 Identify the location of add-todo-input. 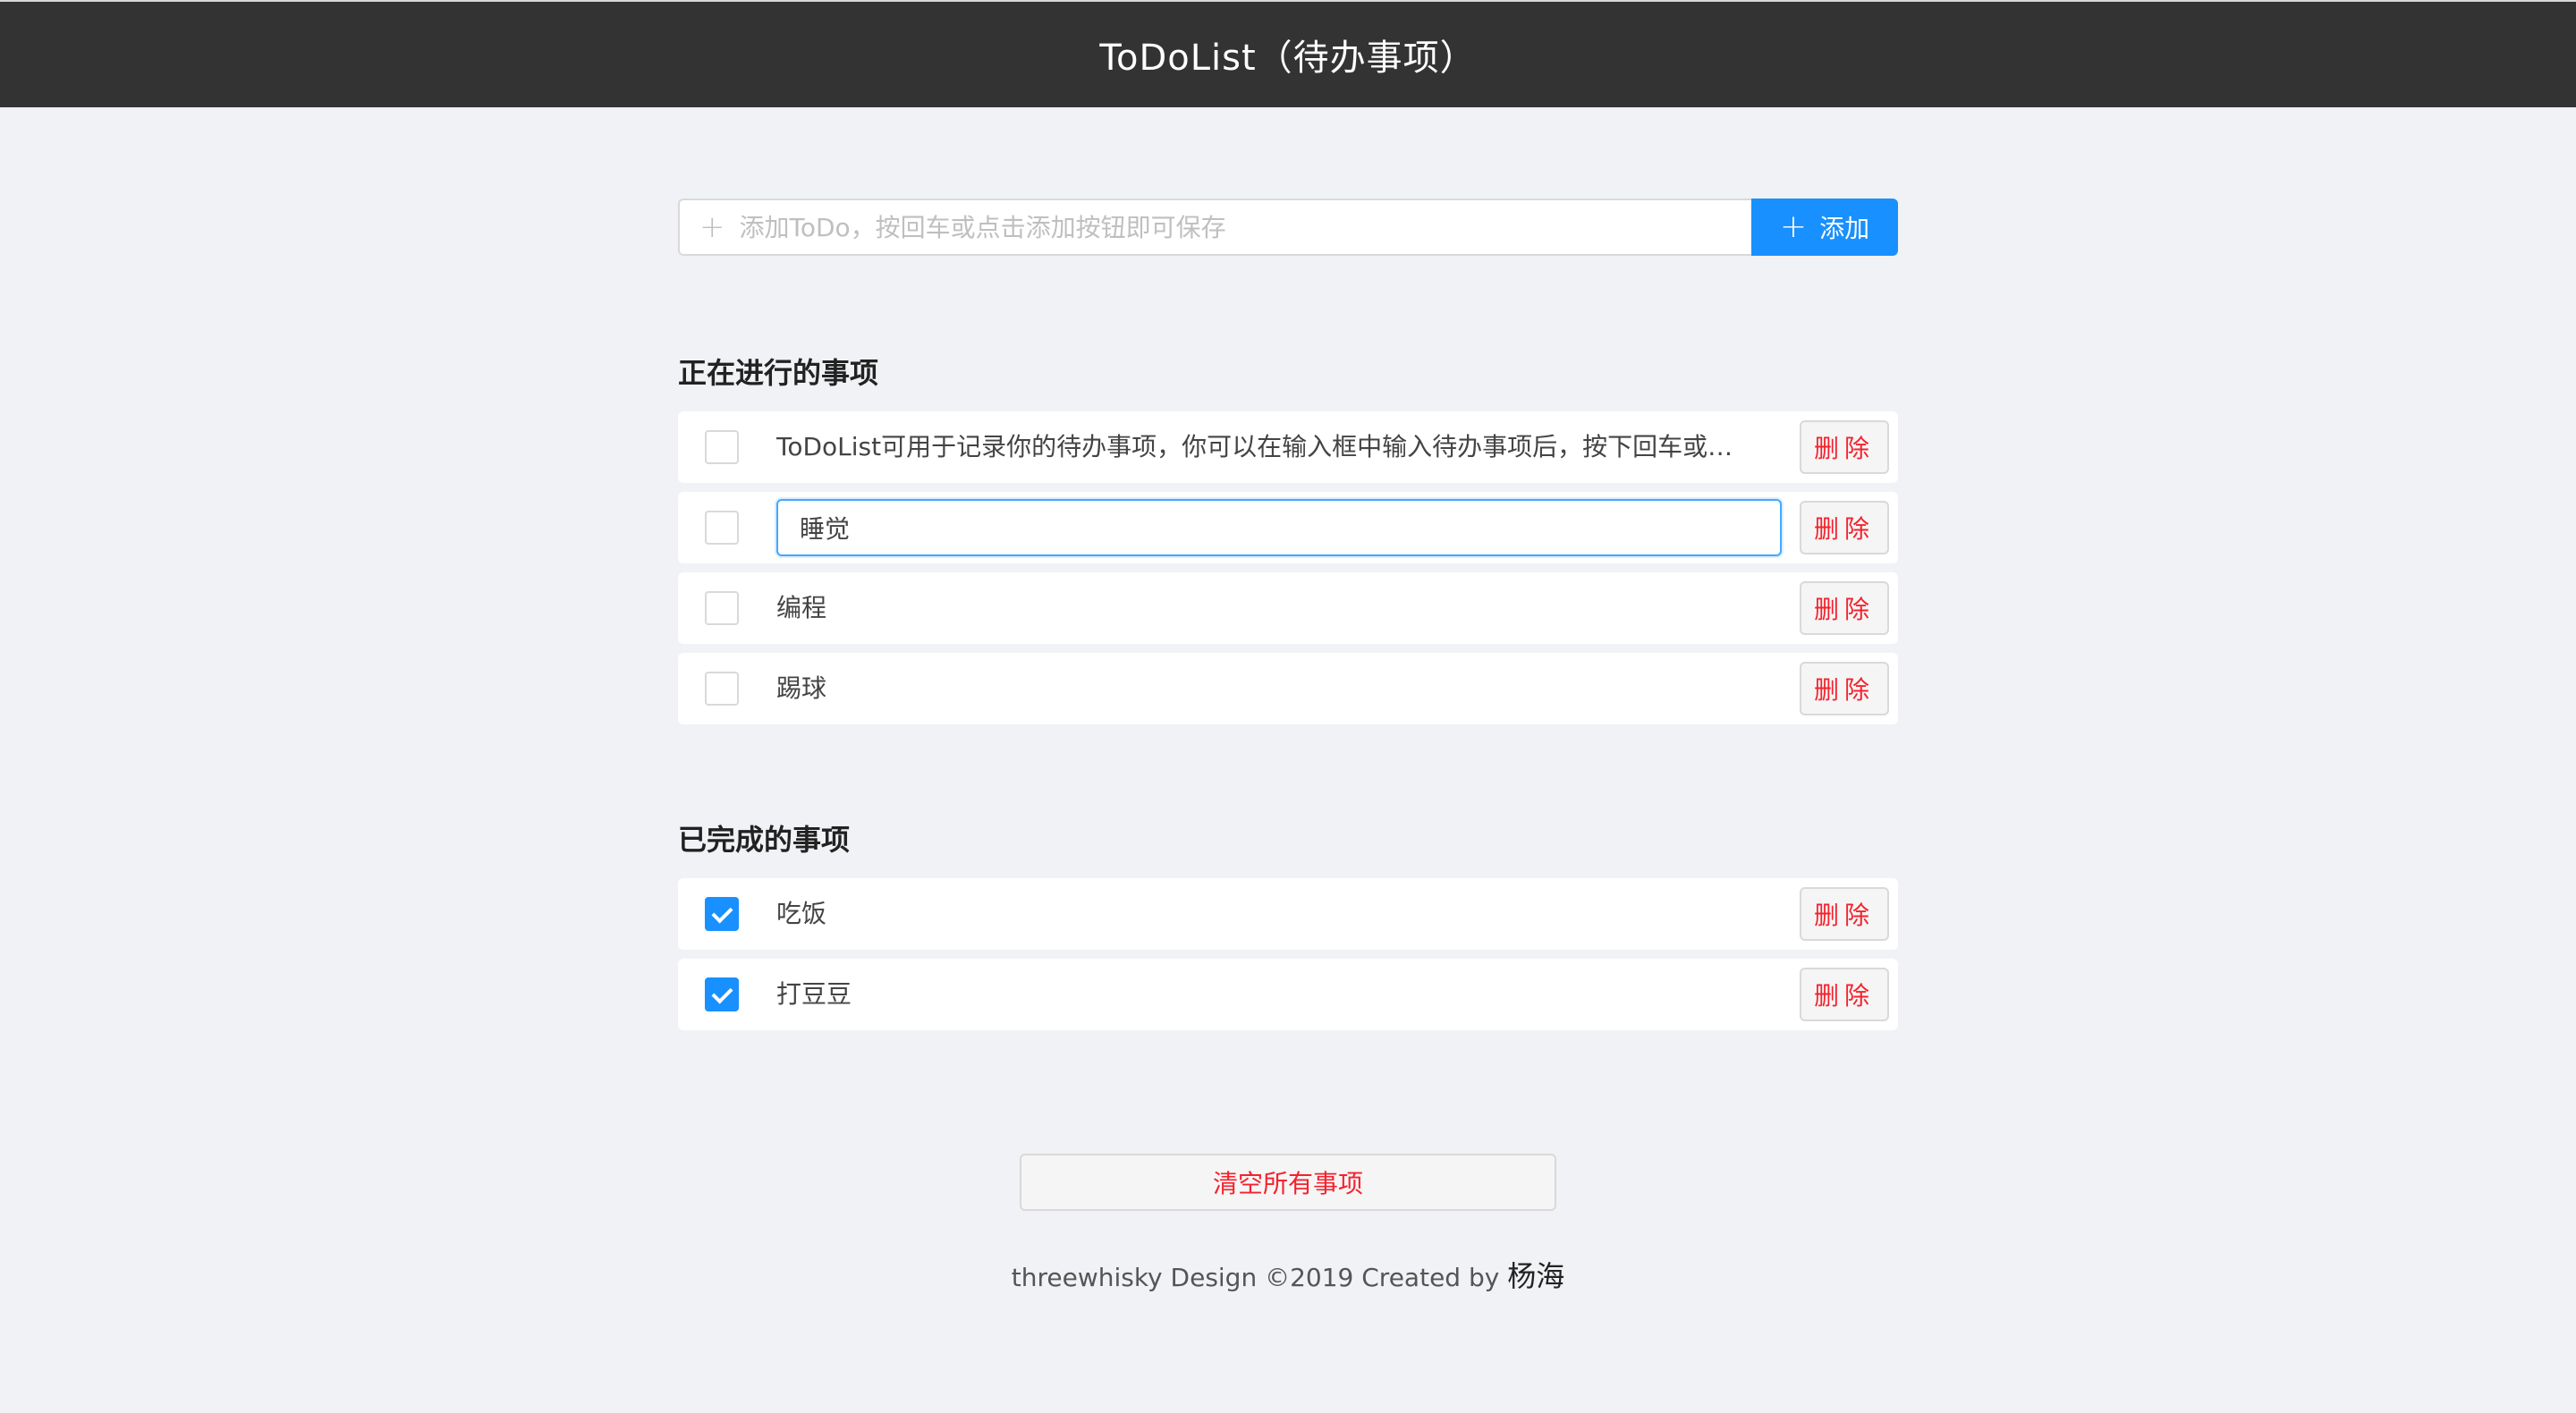
(1244, 227).